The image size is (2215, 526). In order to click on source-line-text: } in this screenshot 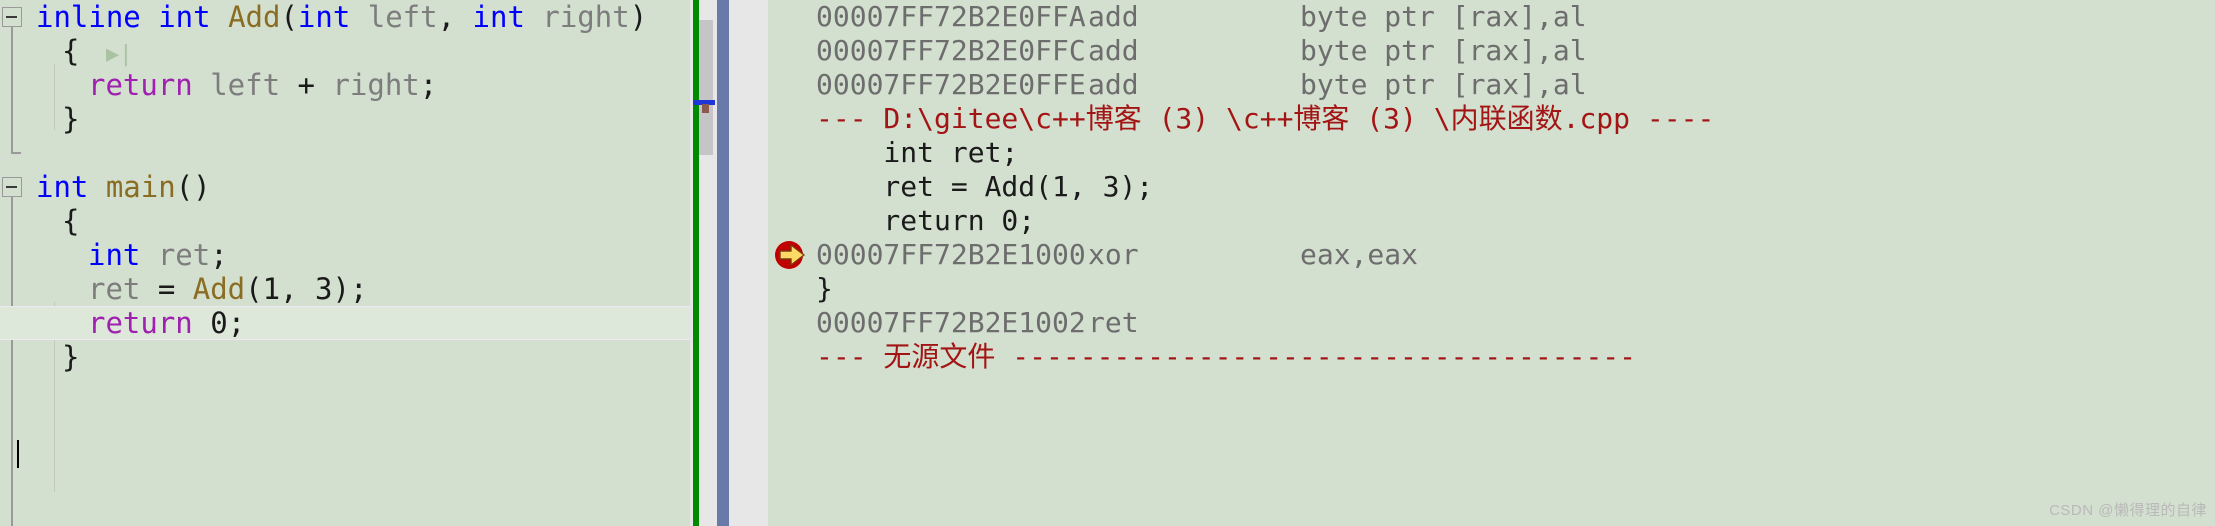, I will do `click(824, 288)`.